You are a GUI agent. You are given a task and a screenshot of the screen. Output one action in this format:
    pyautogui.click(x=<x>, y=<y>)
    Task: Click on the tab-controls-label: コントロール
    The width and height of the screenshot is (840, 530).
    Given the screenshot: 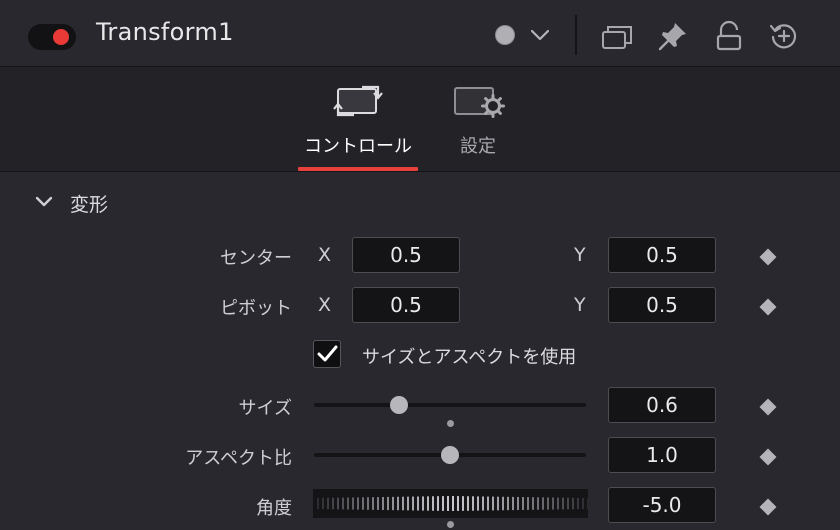 What is the action you would take?
    pyautogui.click(x=358, y=146)
    